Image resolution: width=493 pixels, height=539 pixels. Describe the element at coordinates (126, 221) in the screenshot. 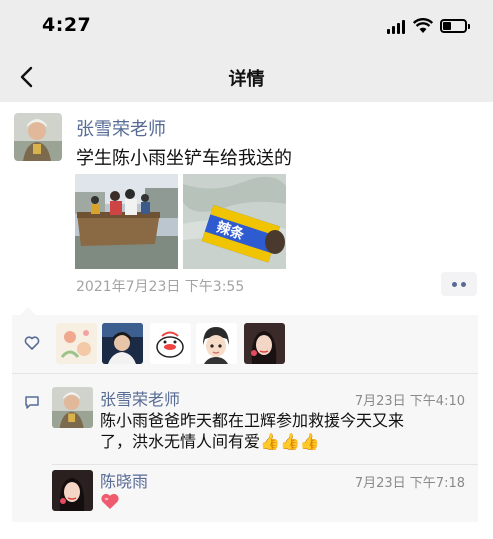

I see `photo-loader-rescue` at that location.